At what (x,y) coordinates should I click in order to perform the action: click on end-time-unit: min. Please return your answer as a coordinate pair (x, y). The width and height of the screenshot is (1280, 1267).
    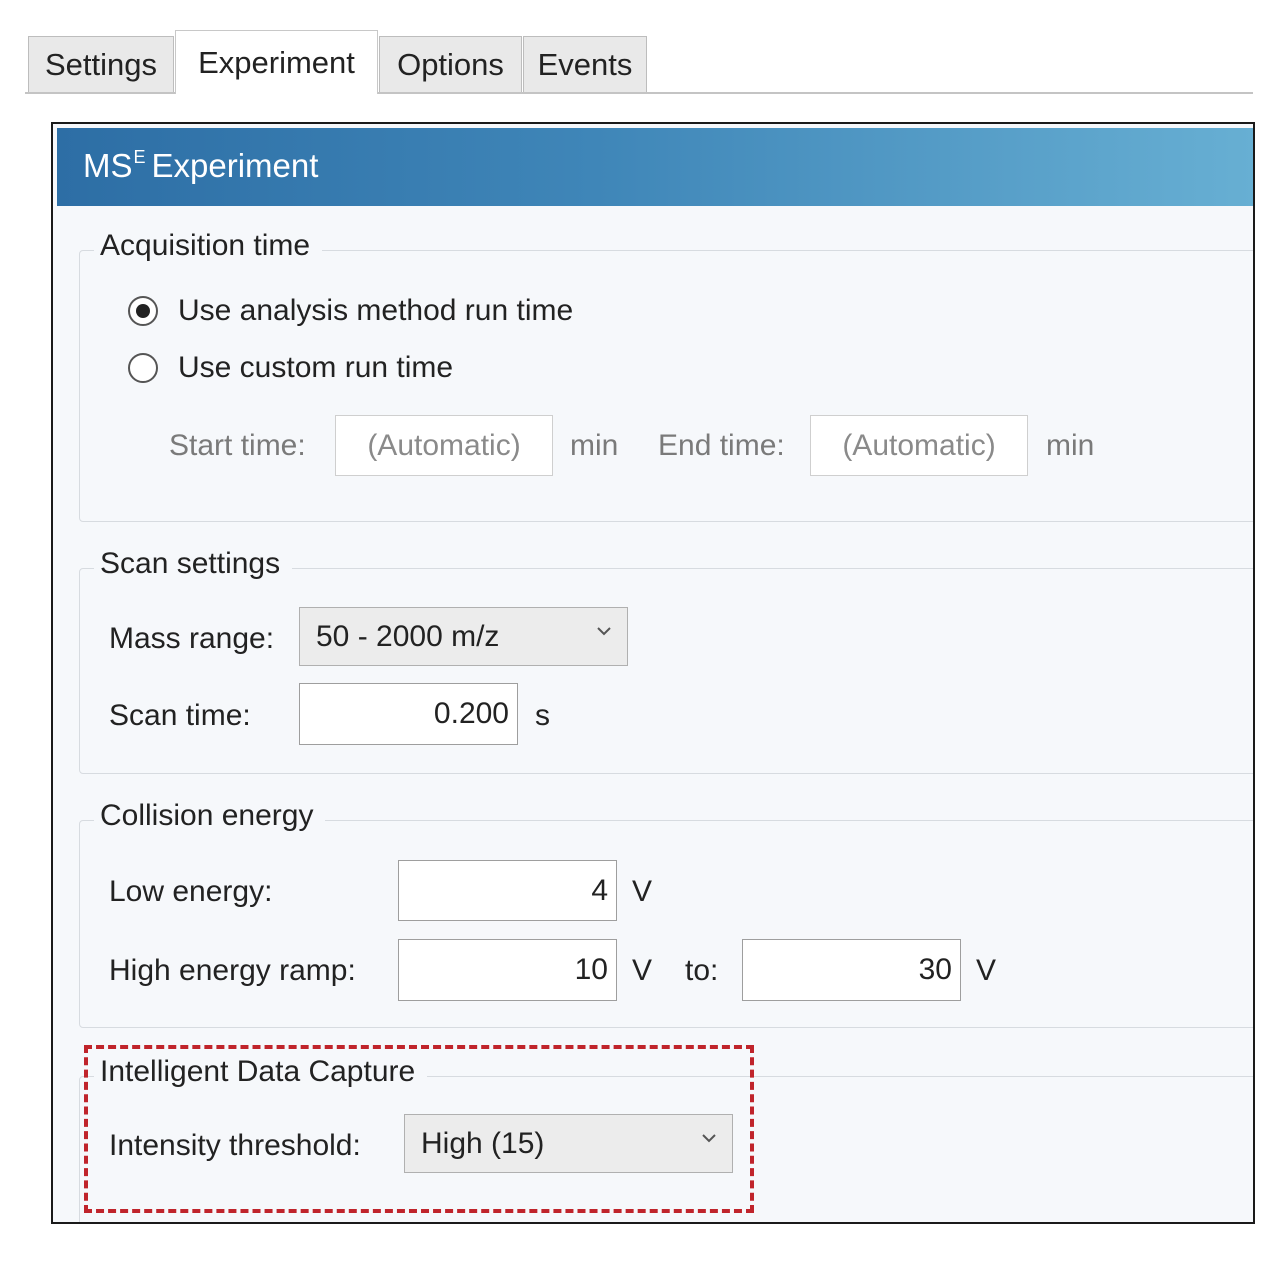
    Looking at the image, I should click on (1070, 445).